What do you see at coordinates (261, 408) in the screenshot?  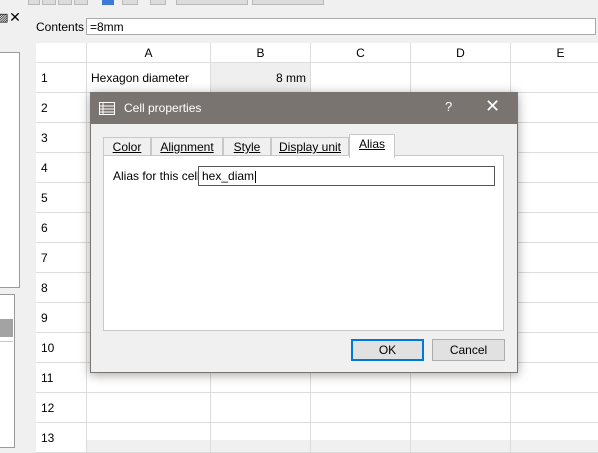 I see `grid-cell-b12` at bounding box center [261, 408].